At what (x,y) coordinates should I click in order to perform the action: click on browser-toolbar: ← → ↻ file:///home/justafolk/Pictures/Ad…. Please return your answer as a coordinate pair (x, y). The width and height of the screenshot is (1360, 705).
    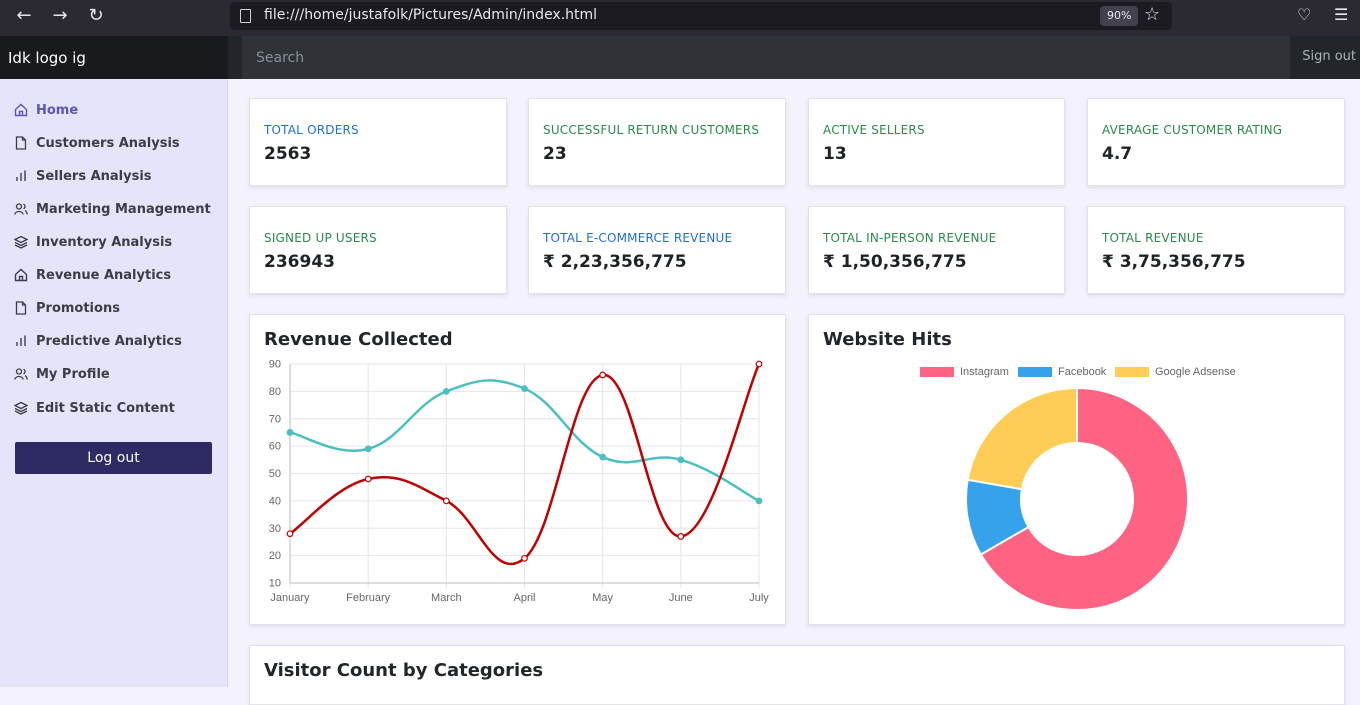
    Looking at the image, I should click on (680, 18).